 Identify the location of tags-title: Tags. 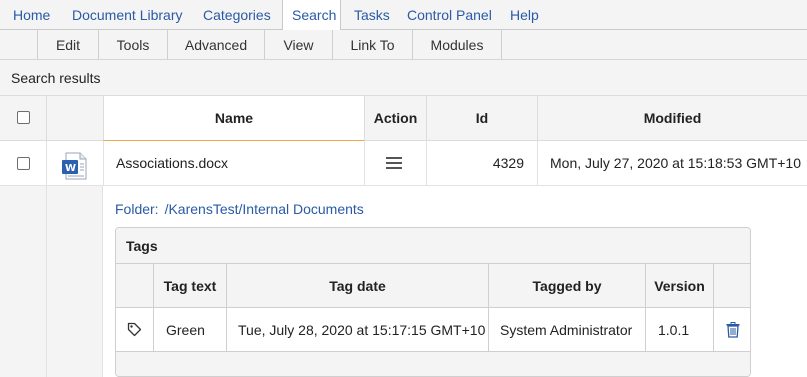
(142, 246).